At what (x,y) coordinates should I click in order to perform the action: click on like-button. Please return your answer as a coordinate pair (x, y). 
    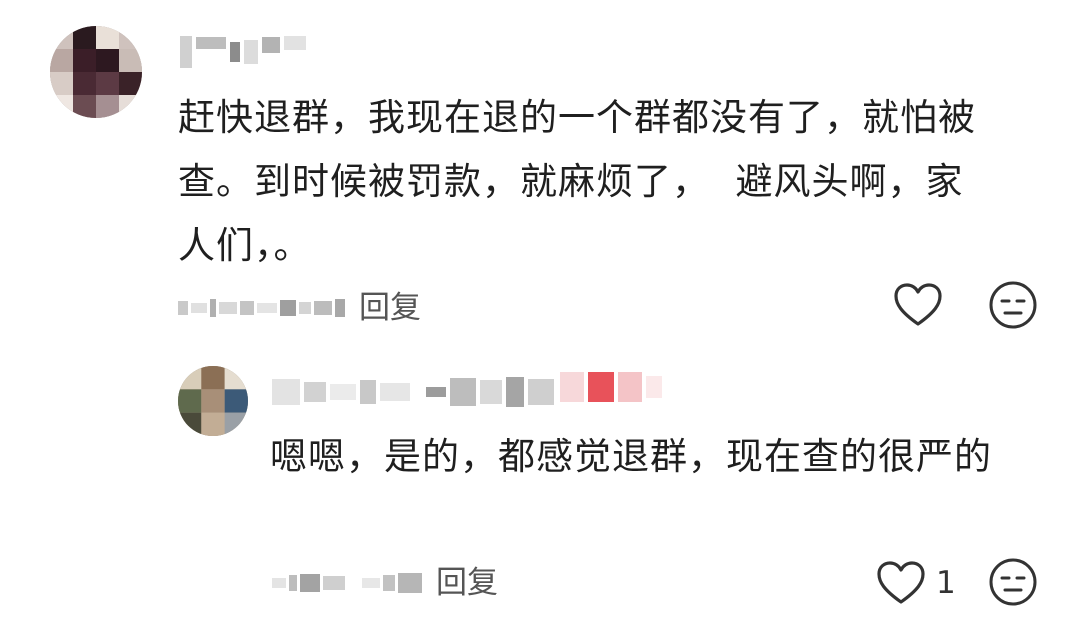
    Looking at the image, I should click on (918, 305).